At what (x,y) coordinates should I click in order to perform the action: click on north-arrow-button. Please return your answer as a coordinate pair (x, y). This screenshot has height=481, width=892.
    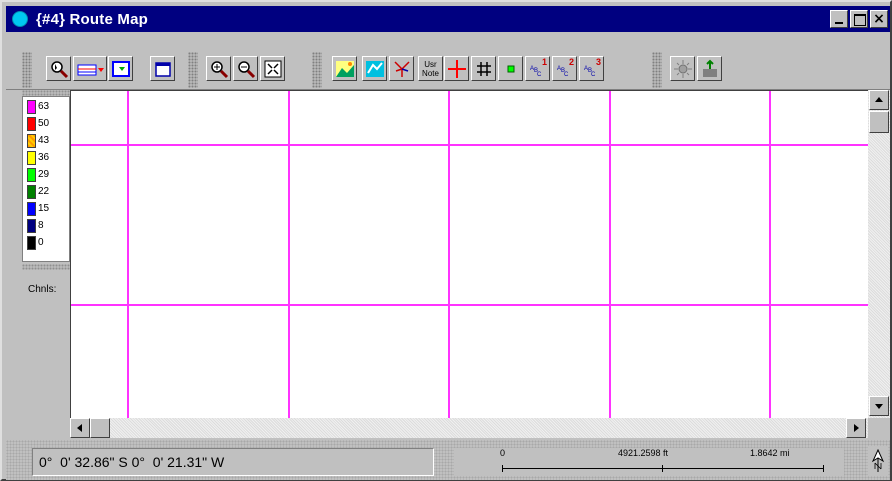
    Looking at the image, I should click on (878, 461).